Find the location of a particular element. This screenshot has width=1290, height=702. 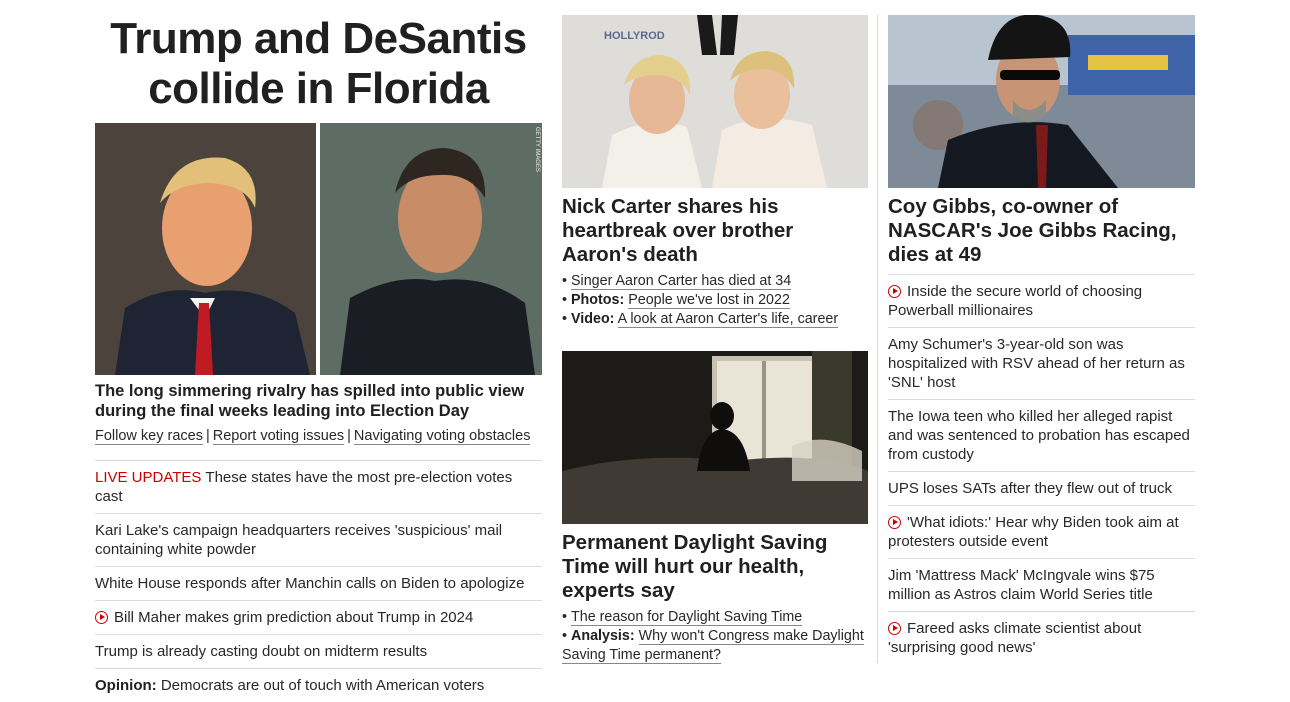

link-navigating-voting-obstacles: Navigating voting obstacles is located at coordinates (442, 436).